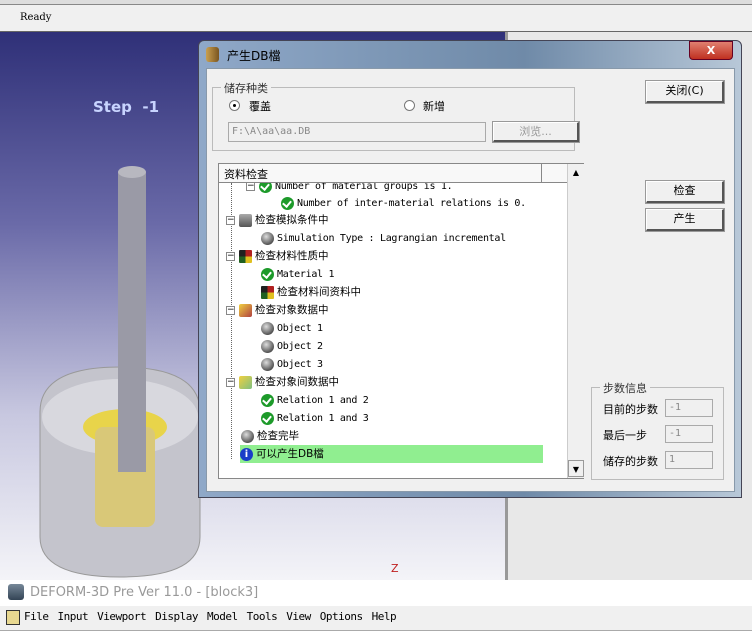 This screenshot has width=752, height=631. Describe the element at coordinates (357, 132) in the screenshot. I see `db-path-input: F:\A\aa\aa.DB` at that location.